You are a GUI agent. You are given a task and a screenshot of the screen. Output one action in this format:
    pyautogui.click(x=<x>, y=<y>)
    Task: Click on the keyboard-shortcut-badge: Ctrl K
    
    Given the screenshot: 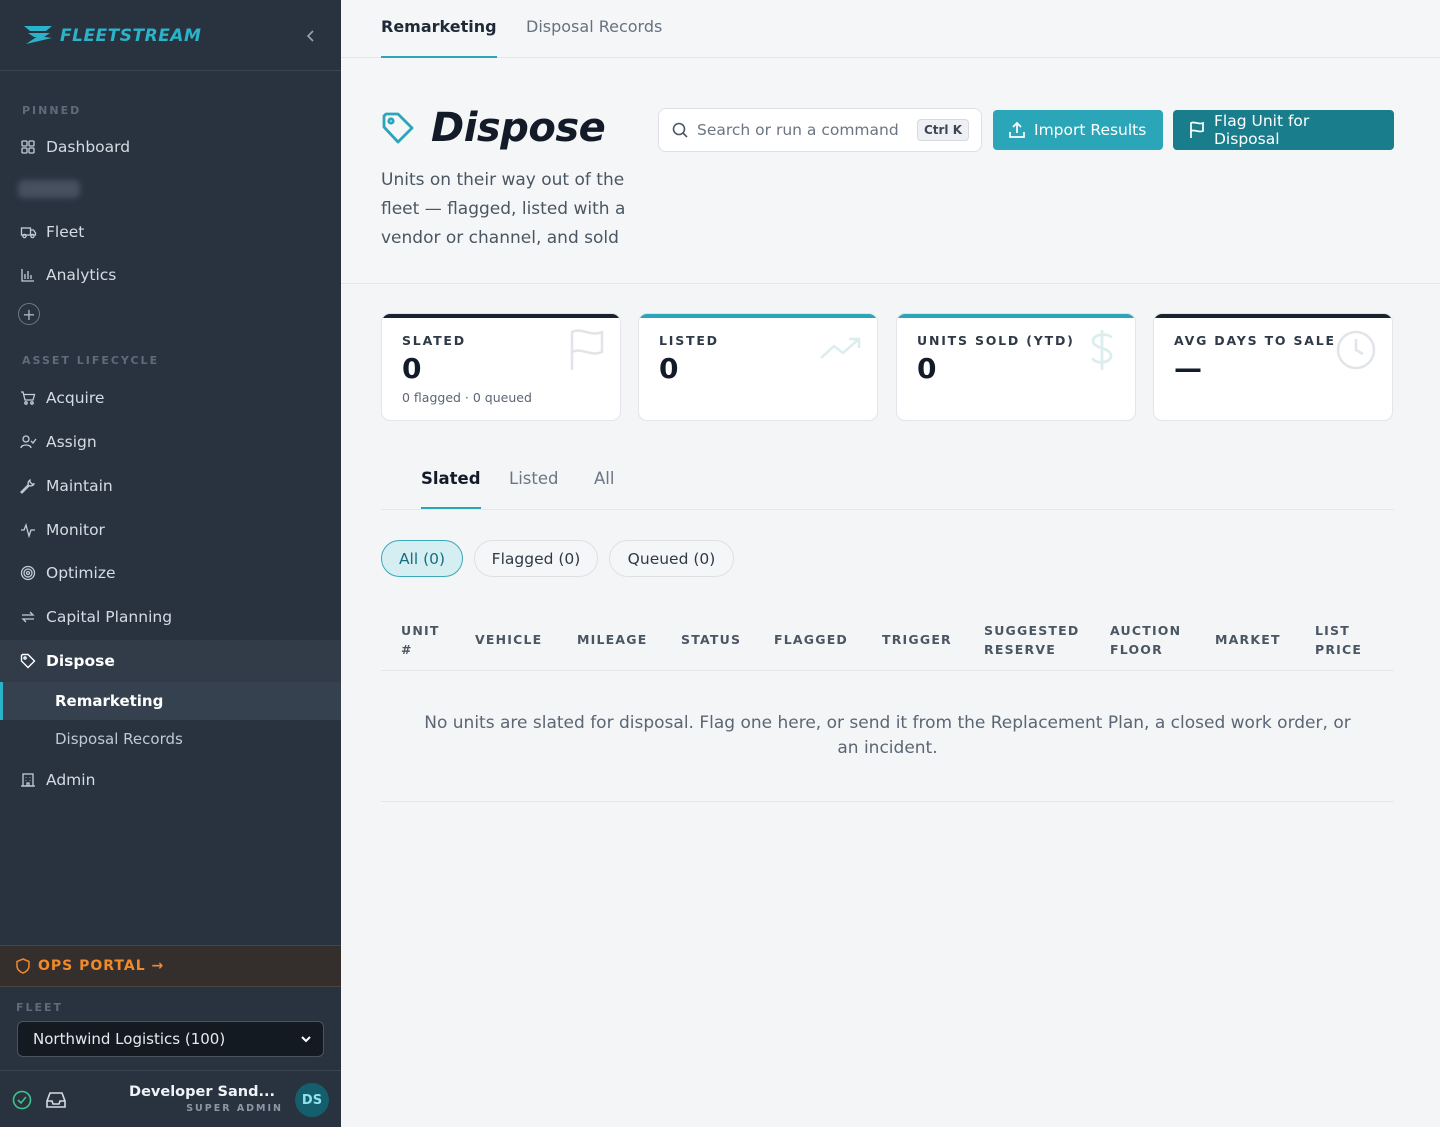 What is the action you would take?
    pyautogui.click(x=942, y=130)
    